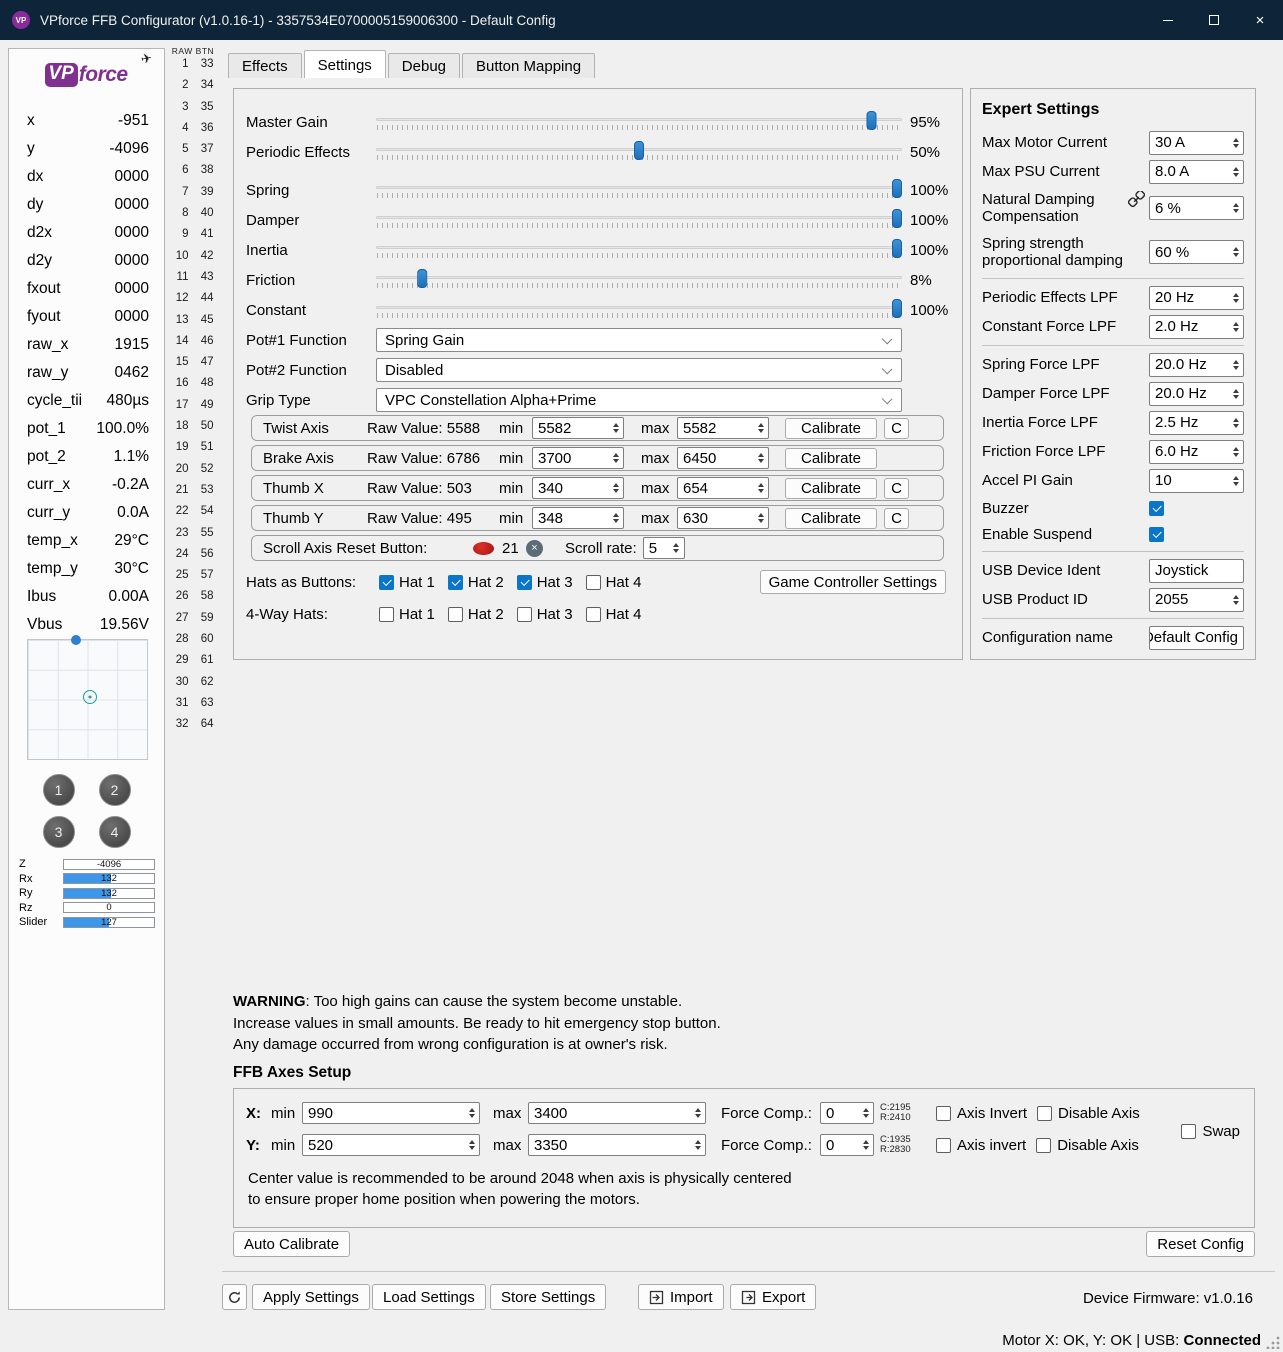  What do you see at coordinates (852, 582) in the screenshot?
I see `game-controller-settings-button: Game Controller Settings` at bounding box center [852, 582].